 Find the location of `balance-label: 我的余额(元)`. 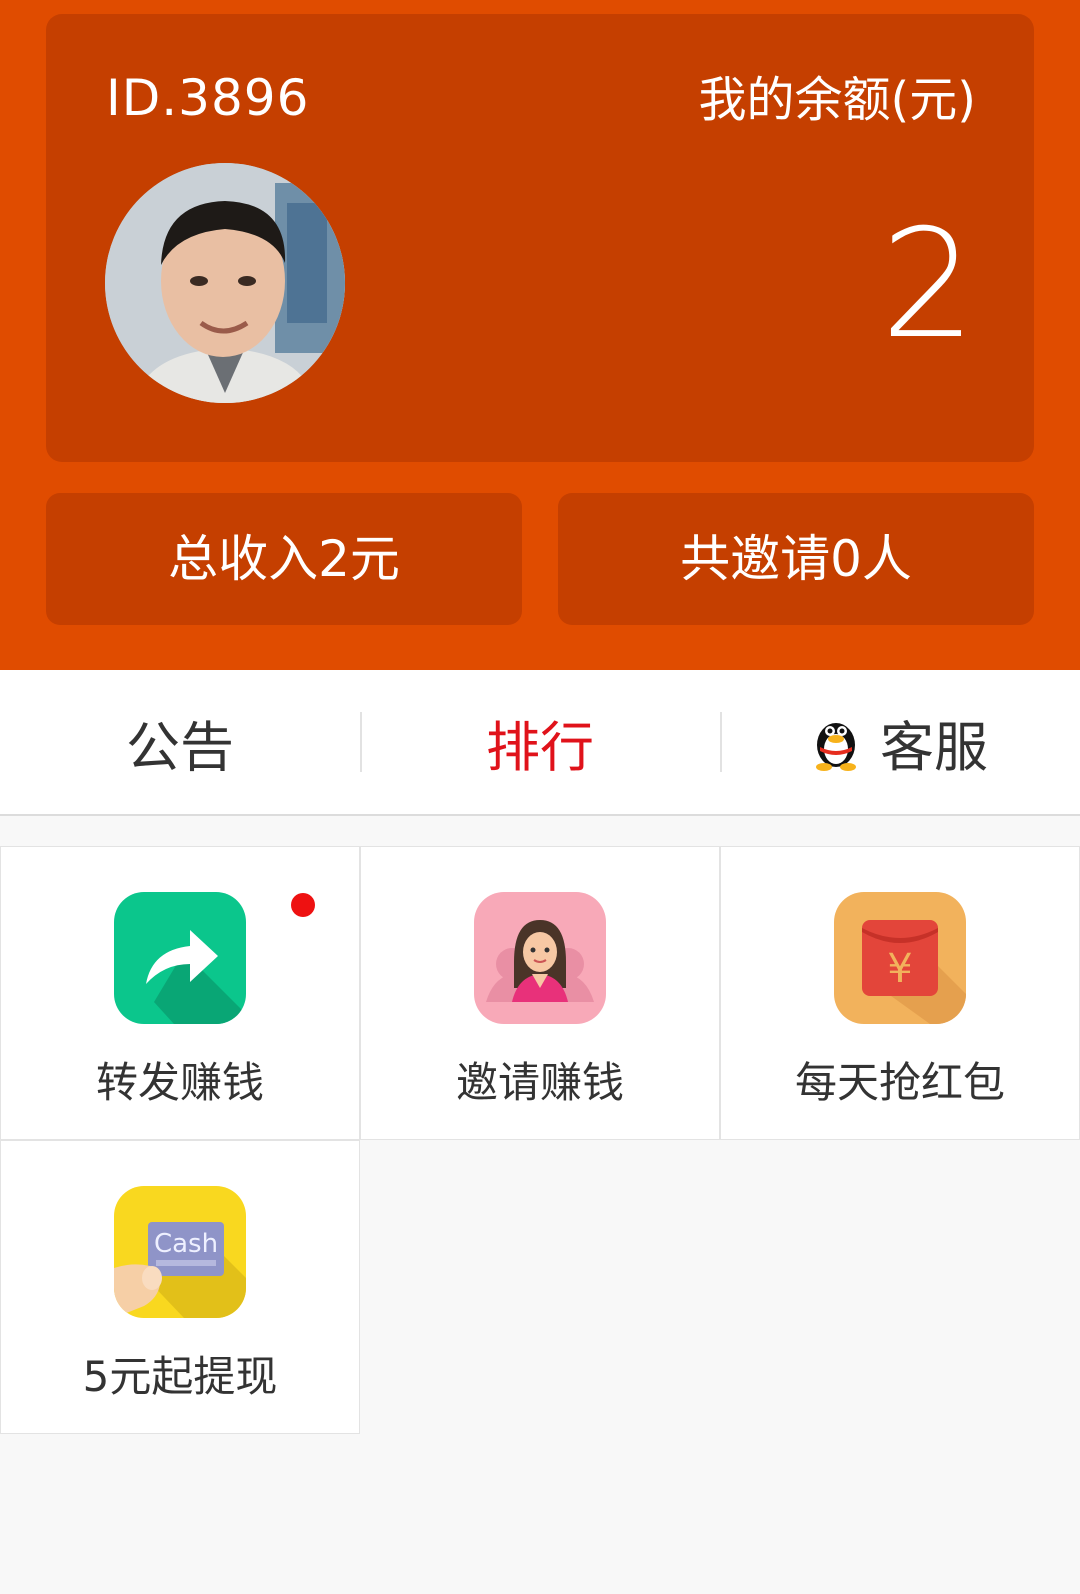

balance-label: 我的余额(元) is located at coordinates (837, 100).